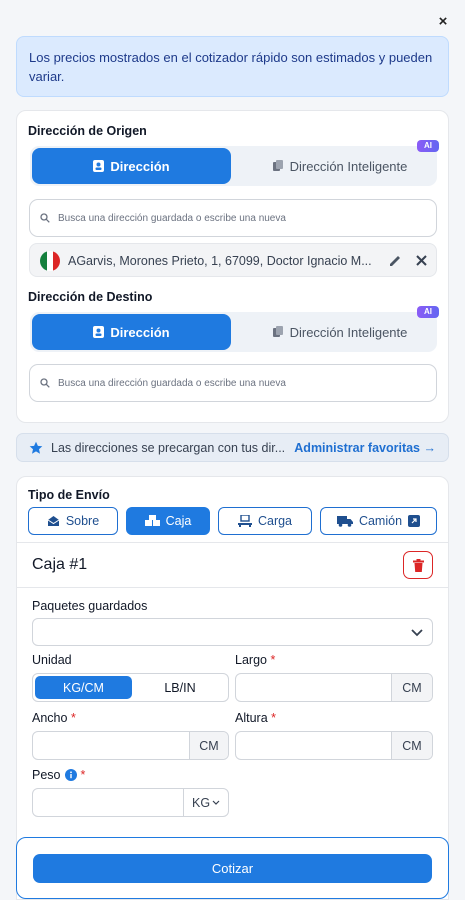 The image size is (465, 900). What do you see at coordinates (348, 166) in the screenshot?
I see `origin-tab-inteligente-label: Dirección Inteligente` at bounding box center [348, 166].